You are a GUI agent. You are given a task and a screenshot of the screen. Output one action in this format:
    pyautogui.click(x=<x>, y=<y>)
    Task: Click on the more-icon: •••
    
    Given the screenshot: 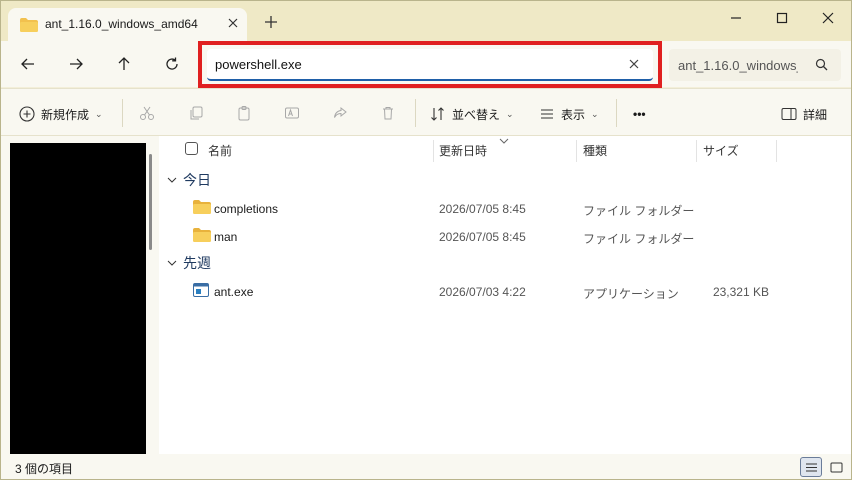 What is the action you would take?
    pyautogui.click(x=639, y=114)
    